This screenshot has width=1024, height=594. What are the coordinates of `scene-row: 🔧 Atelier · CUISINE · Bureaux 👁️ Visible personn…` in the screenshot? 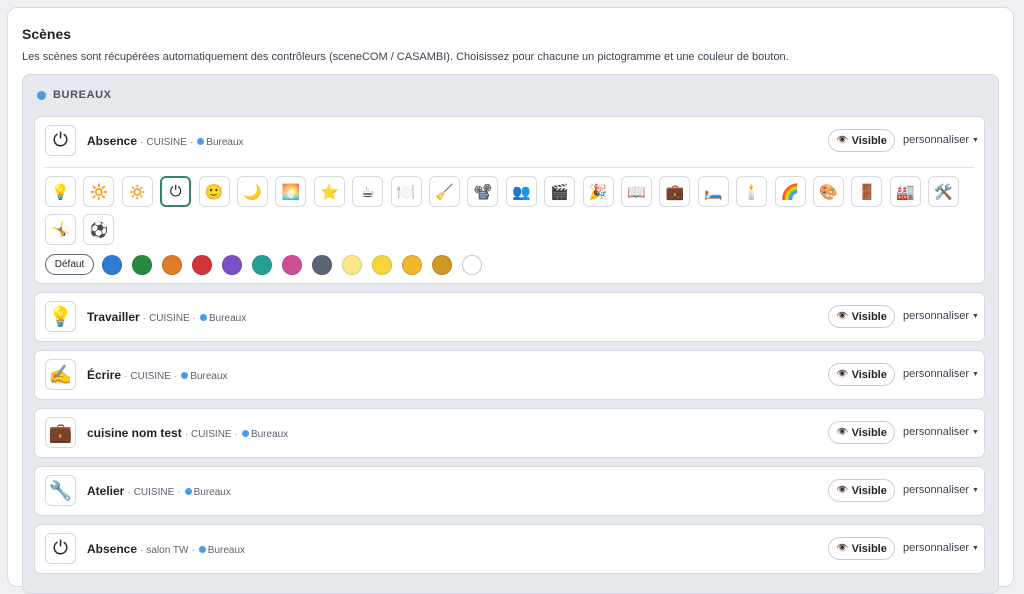 It's located at (509, 491).